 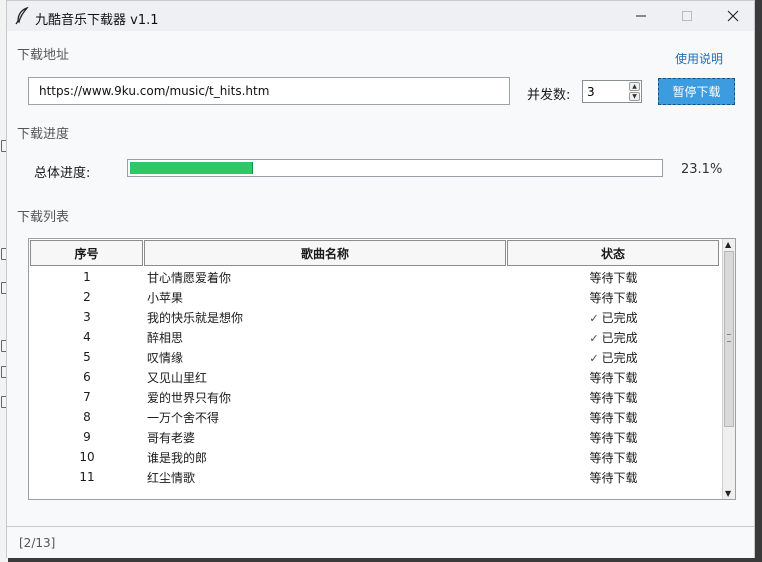 I want to click on close-button, so click(x=733, y=16).